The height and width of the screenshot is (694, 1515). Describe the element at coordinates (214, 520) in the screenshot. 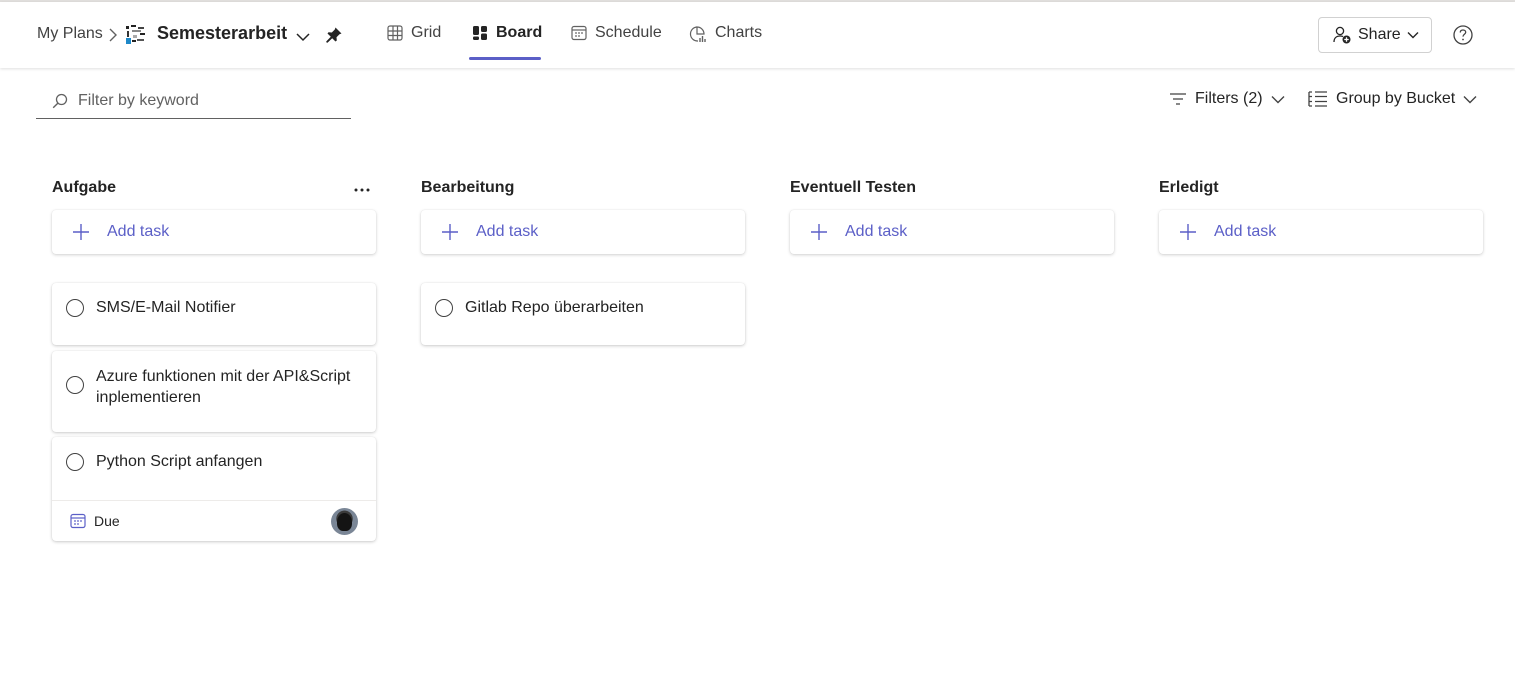

I see `task-footer: Due` at that location.